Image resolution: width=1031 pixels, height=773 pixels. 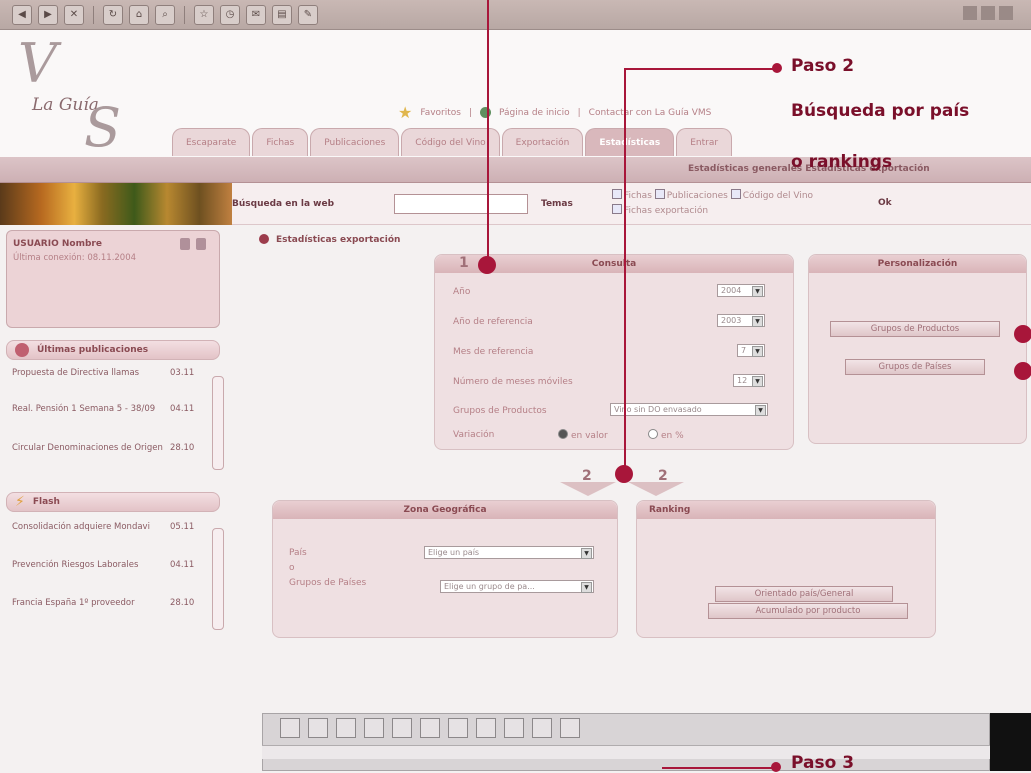 I want to click on thumbnail-dark-area, so click(x=1010, y=742).